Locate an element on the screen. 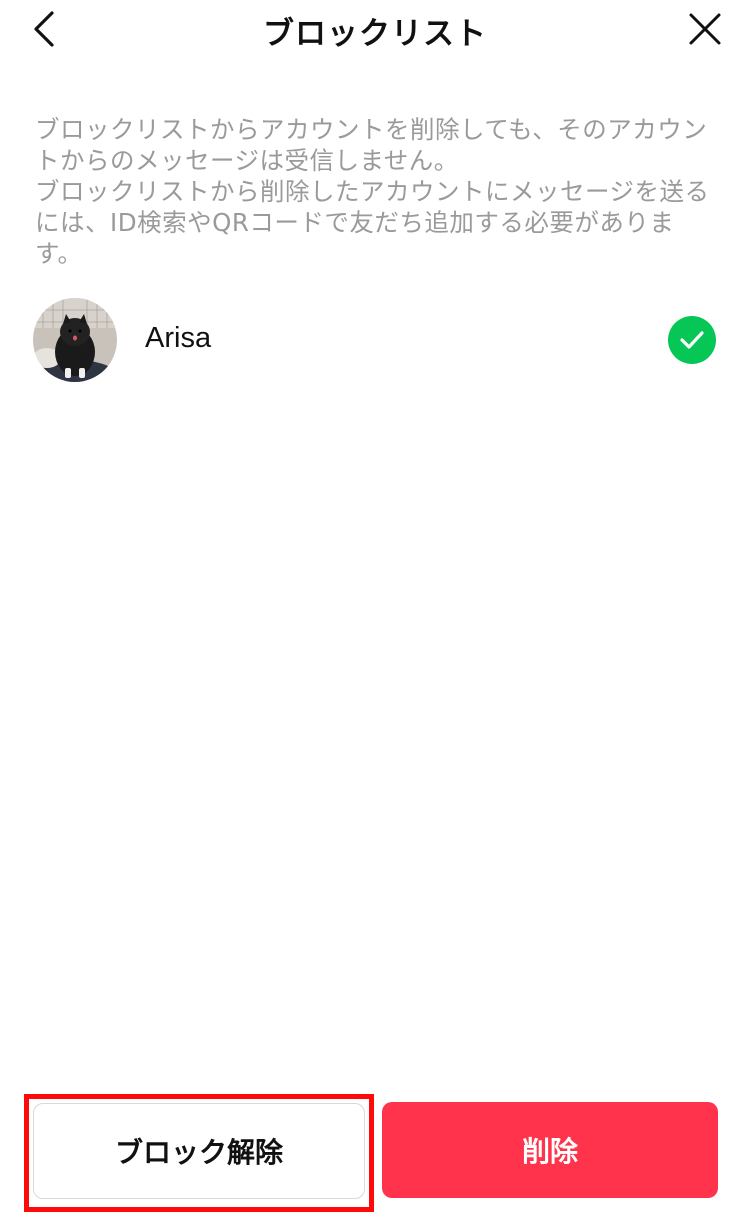 This screenshot has width=750, height=1226. selected-checkbox is located at coordinates (692, 340).